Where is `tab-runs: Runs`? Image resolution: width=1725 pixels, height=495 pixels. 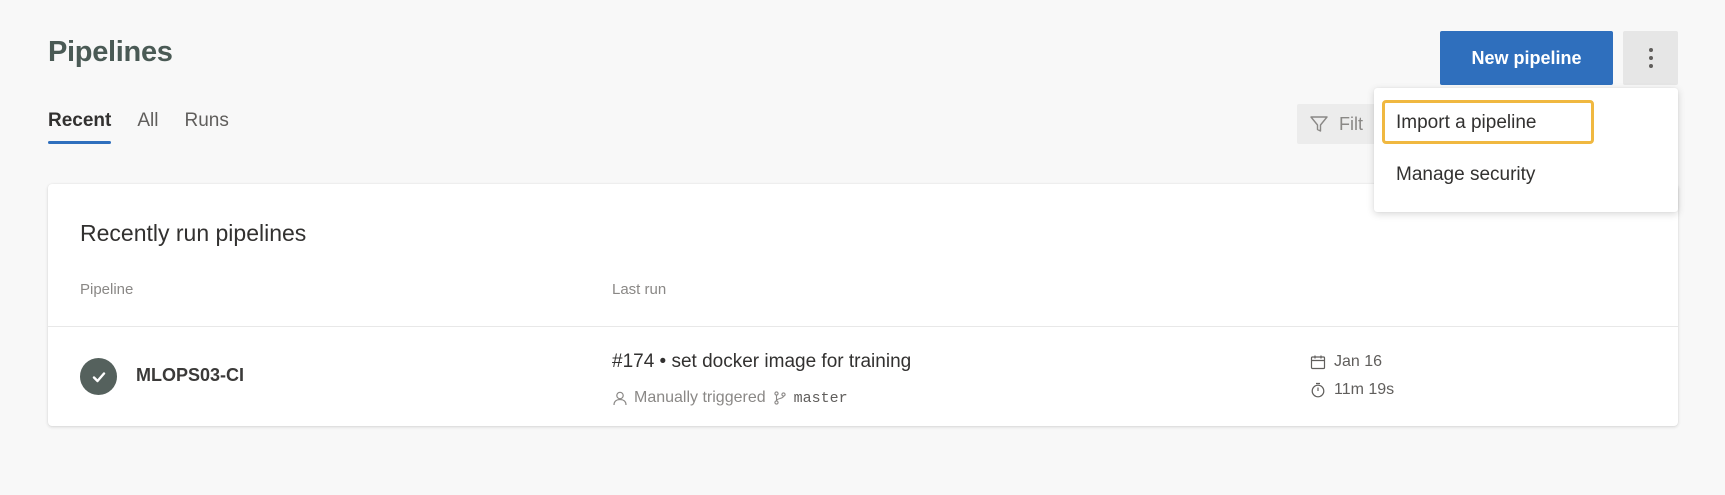 tab-runs: Runs is located at coordinates (206, 127).